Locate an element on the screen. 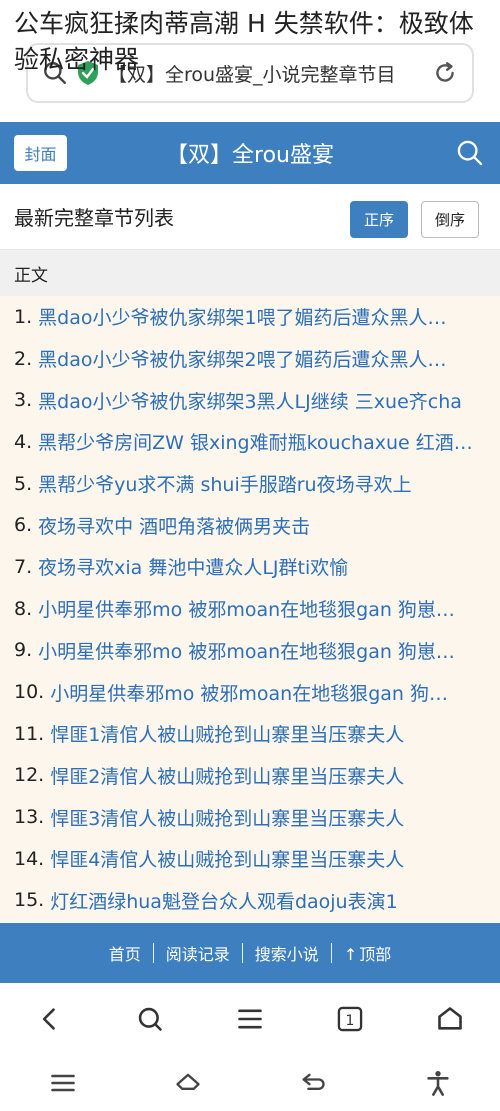  chapter-number: 1. is located at coordinates (23, 316).